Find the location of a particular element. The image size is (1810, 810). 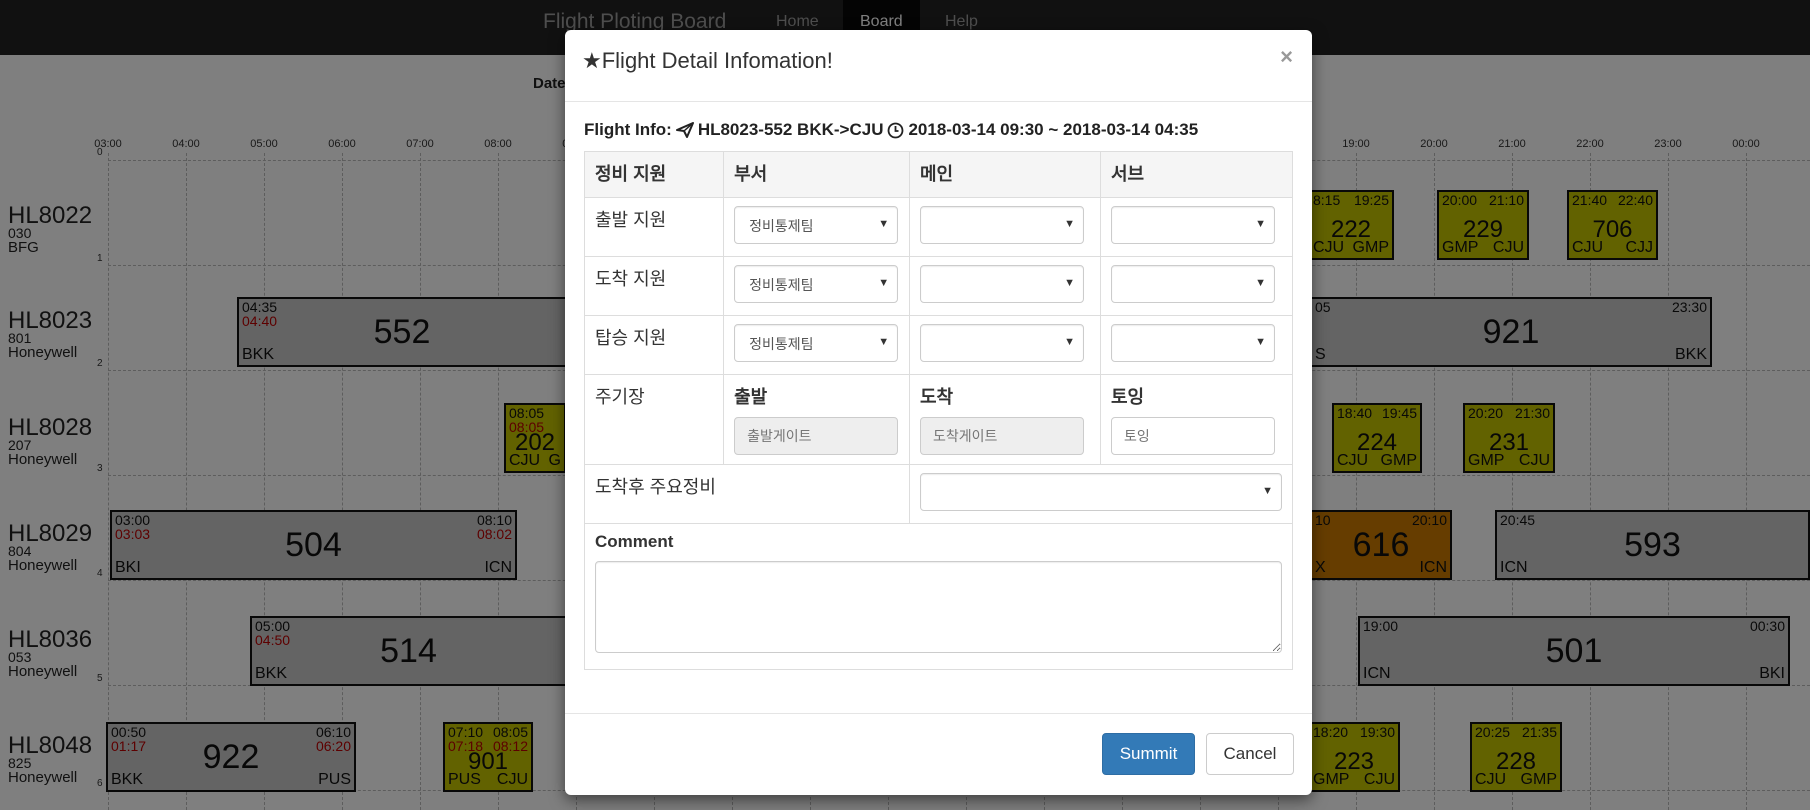

dep-gate-heading: 출발 is located at coordinates (751, 397).